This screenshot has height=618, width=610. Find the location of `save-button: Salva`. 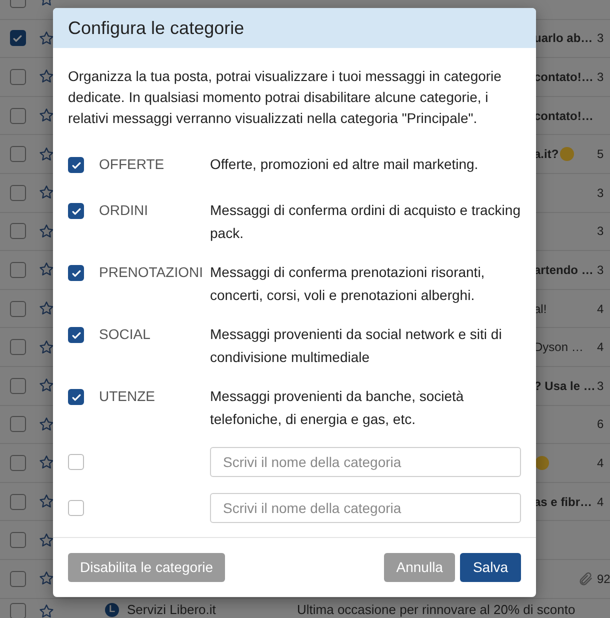

save-button: Salva is located at coordinates (490, 567).